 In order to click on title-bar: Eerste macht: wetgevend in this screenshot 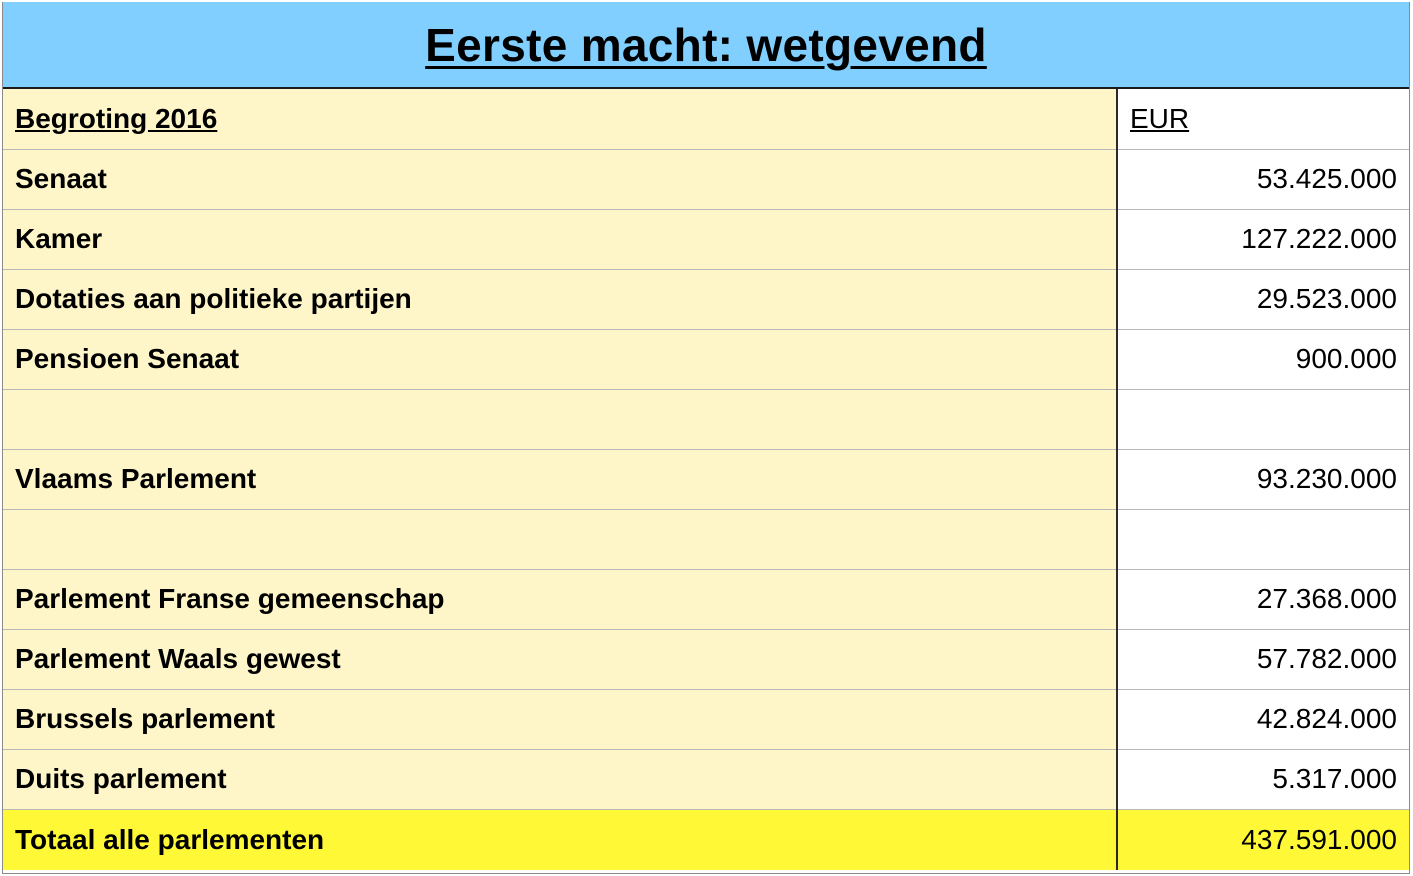, I will do `click(706, 45)`.